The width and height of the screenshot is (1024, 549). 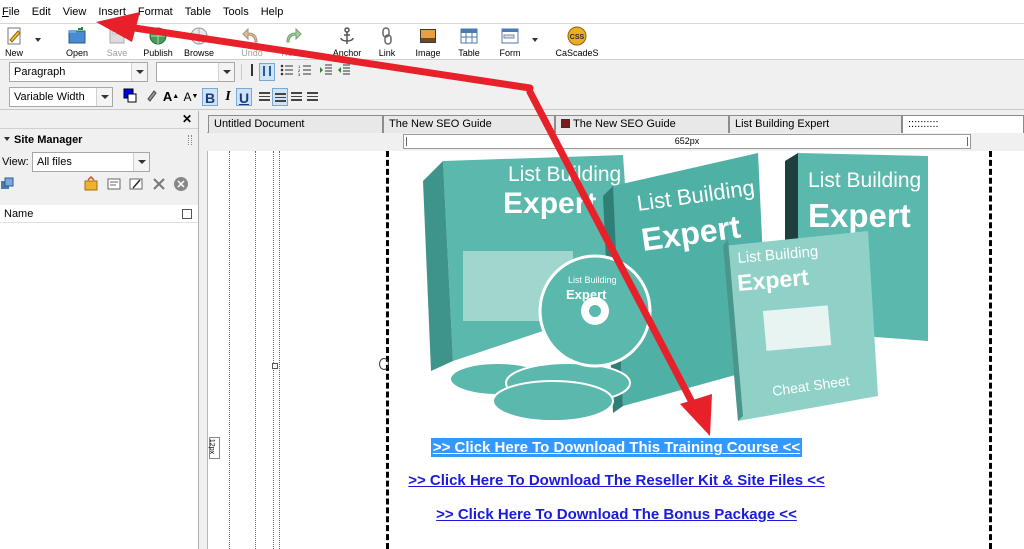 I want to click on save-button: Save, so click(x=117, y=42).